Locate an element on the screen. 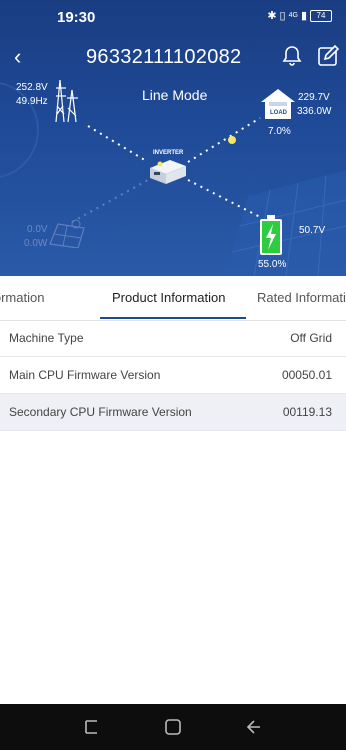 The width and height of the screenshot is (346, 750). battery-icon is located at coordinates (271, 235).